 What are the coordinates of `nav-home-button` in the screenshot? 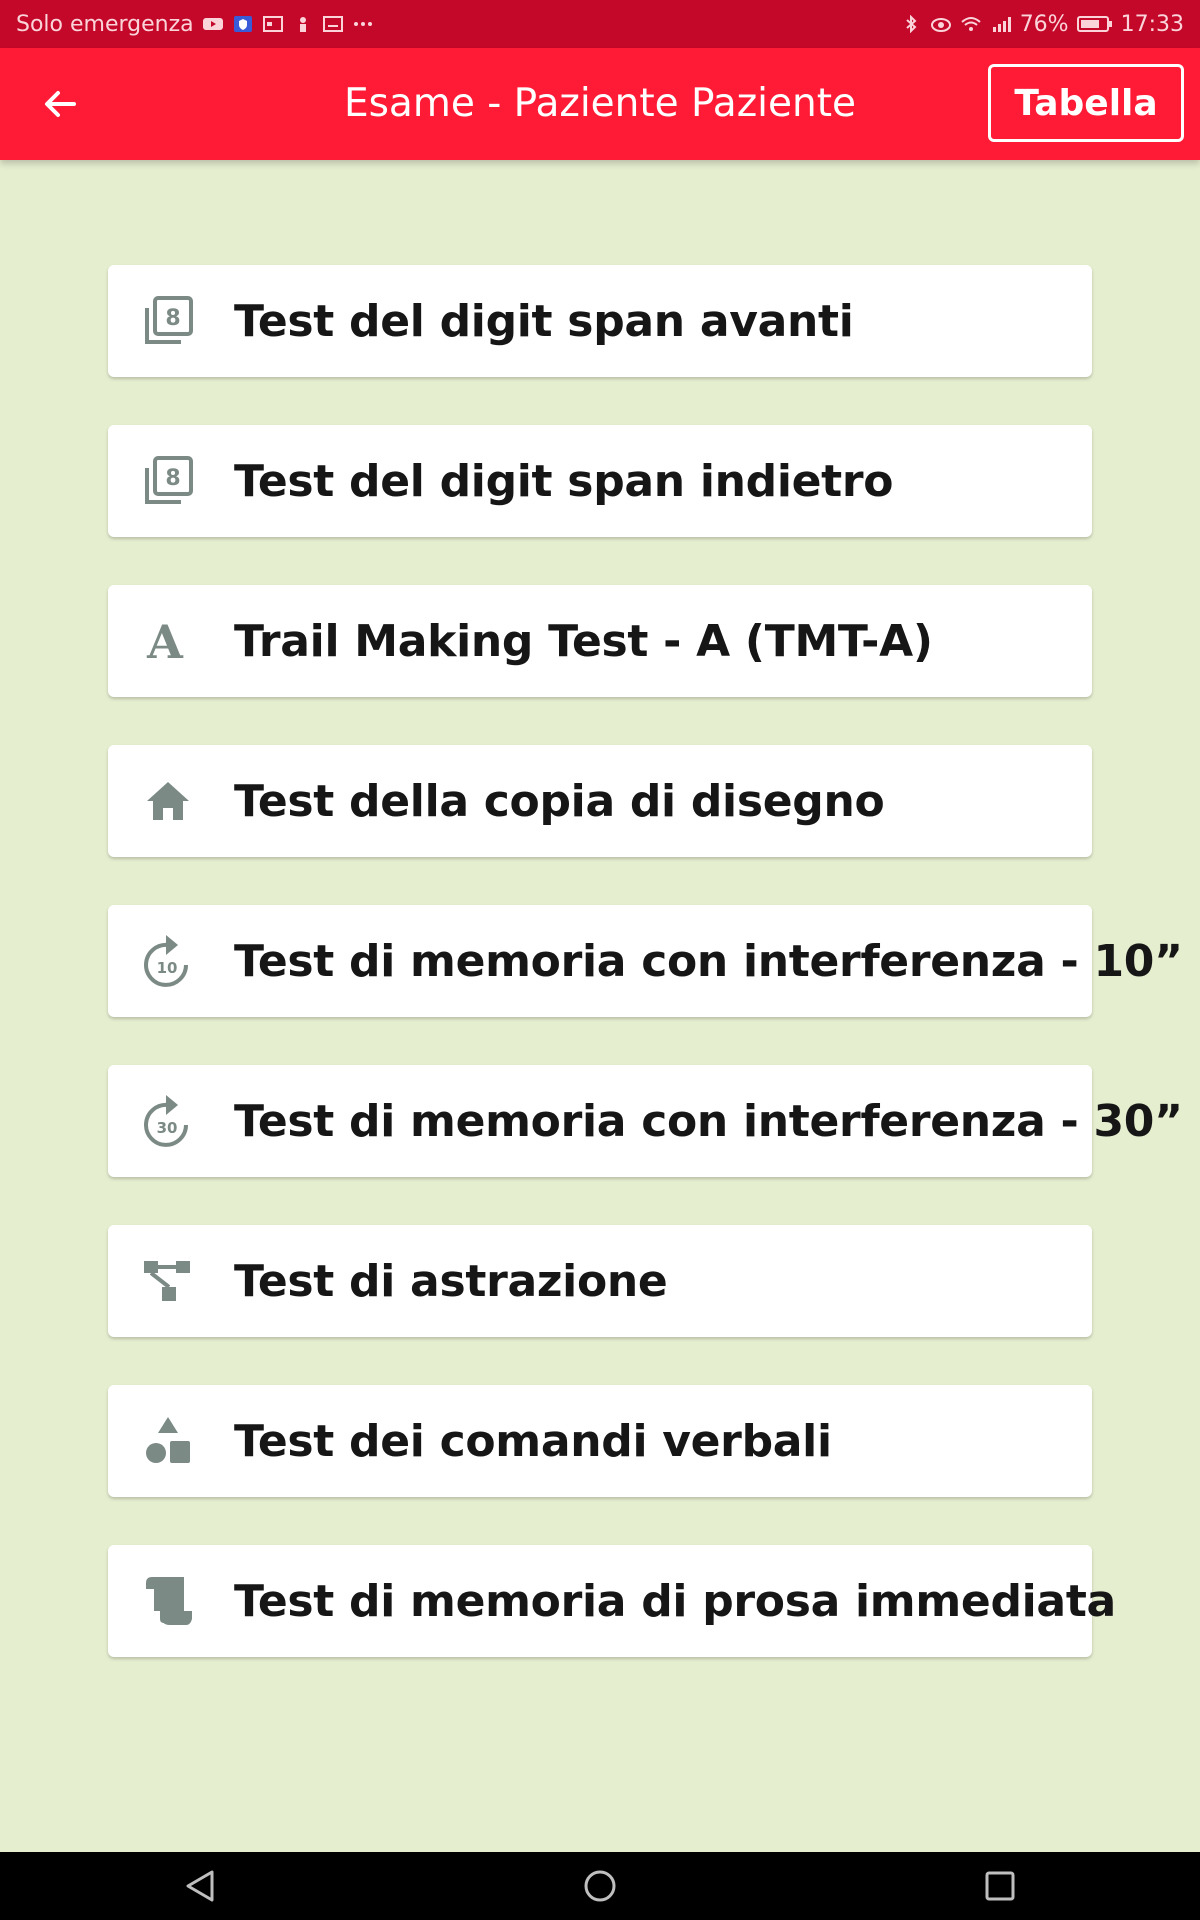 It's located at (600, 1886).